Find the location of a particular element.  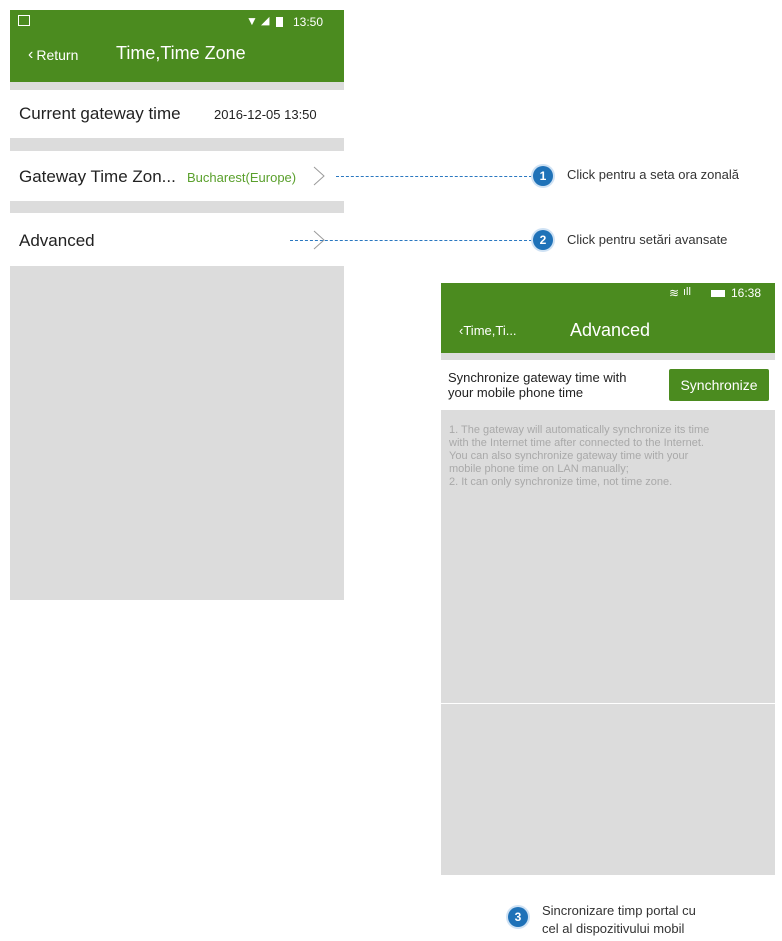

current-time-label: Current gateway time is located at coordinates (100, 113).